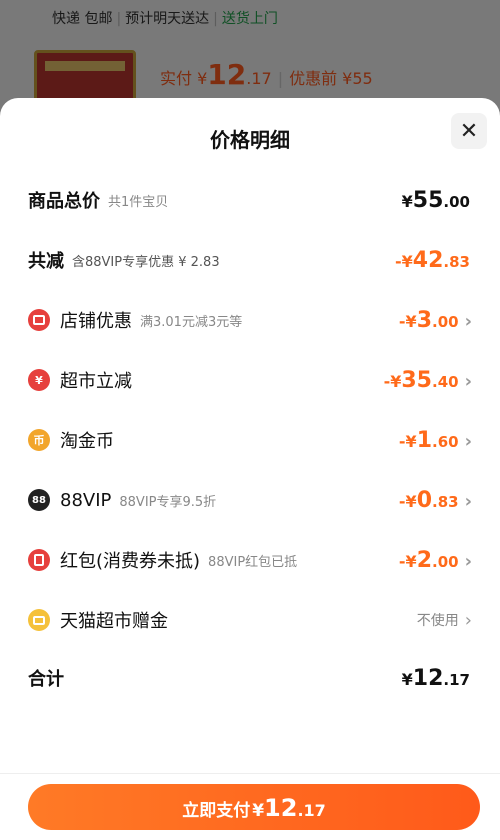 The height and width of the screenshot is (840, 500). Describe the element at coordinates (46, 679) in the screenshot. I see `sum-label: 合计` at that location.